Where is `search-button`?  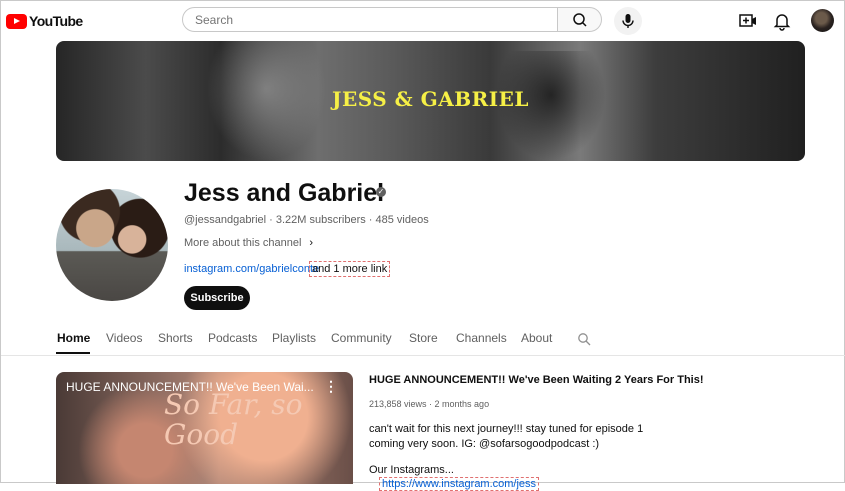 search-button is located at coordinates (579, 19).